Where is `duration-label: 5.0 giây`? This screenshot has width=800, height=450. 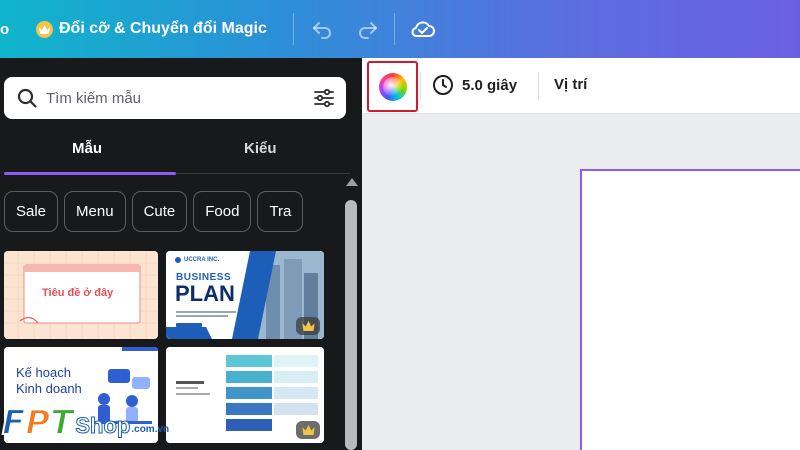
duration-label: 5.0 giây is located at coordinates (490, 85).